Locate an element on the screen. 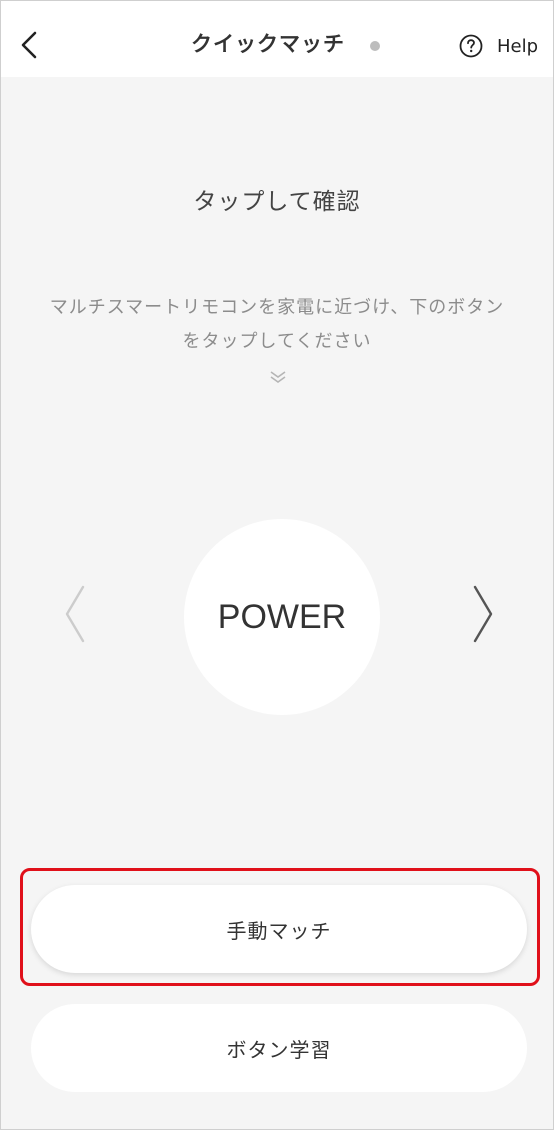 The image size is (554, 1130). next-key-button is located at coordinates (483, 614).